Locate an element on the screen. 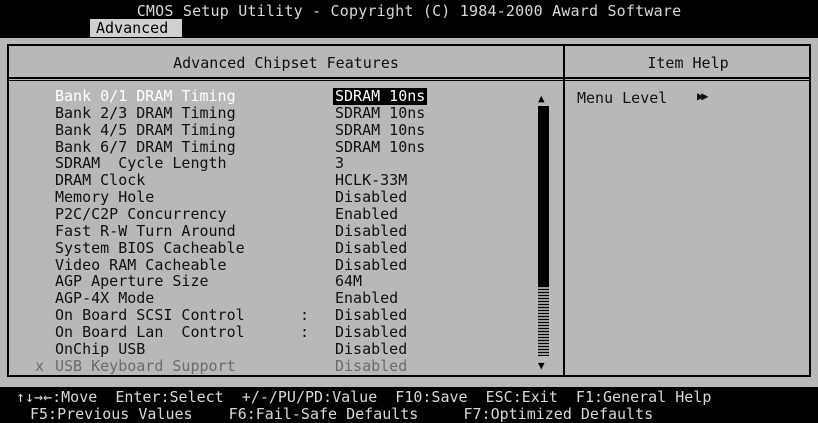  scroll-down-arrow-icon: ▼ is located at coordinates (541, 365).